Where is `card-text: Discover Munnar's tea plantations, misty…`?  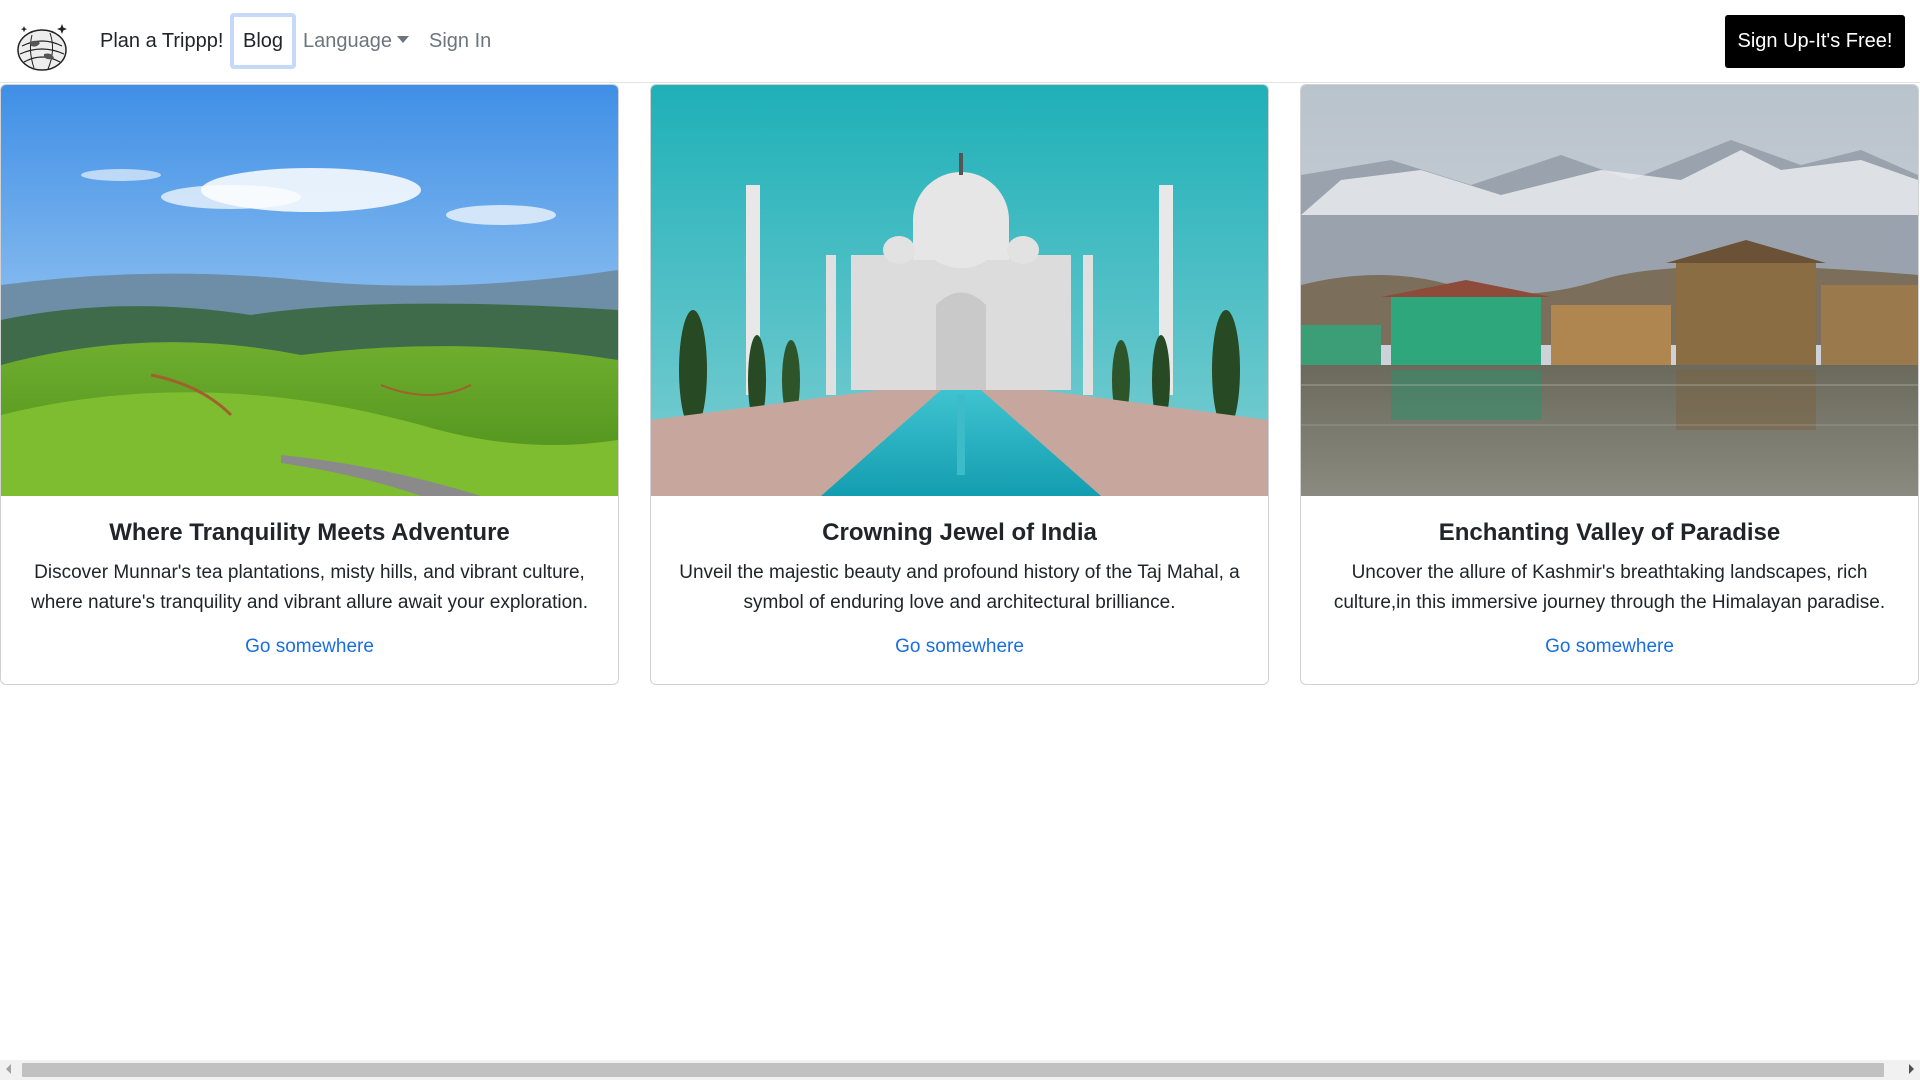
card-text: Discover Munnar's tea plantations, misty… is located at coordinates (309, 587).